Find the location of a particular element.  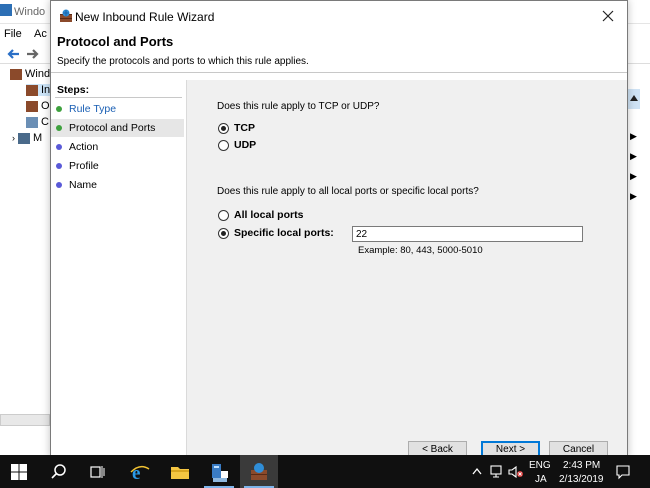

file-explorer-button is located at coordinates (179, 471).